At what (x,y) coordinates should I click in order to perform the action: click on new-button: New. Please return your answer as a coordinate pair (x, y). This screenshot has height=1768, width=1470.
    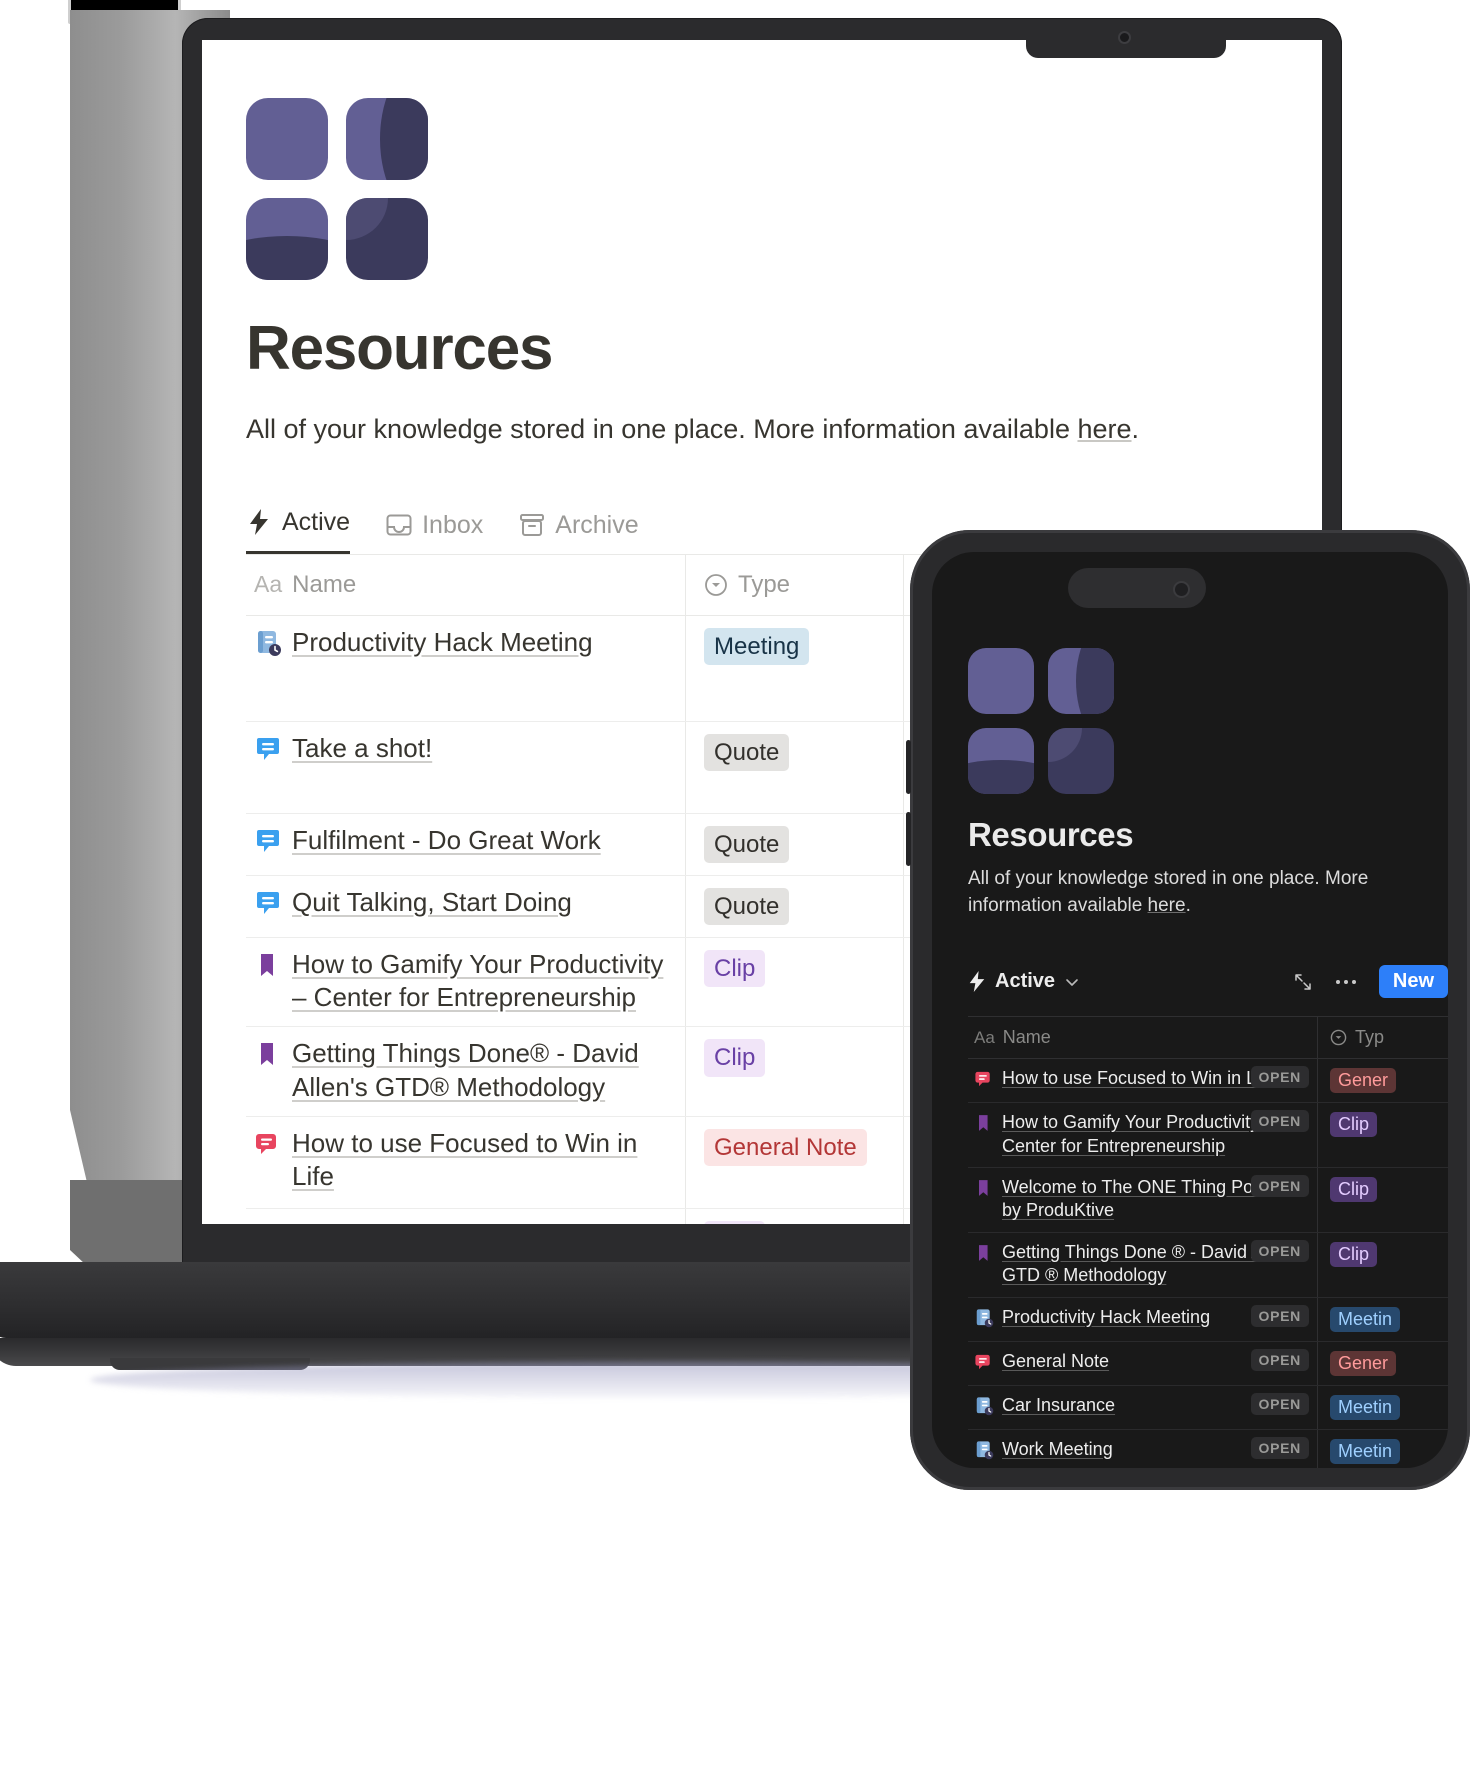
    Looking at the image, I should click on (1413, 982).